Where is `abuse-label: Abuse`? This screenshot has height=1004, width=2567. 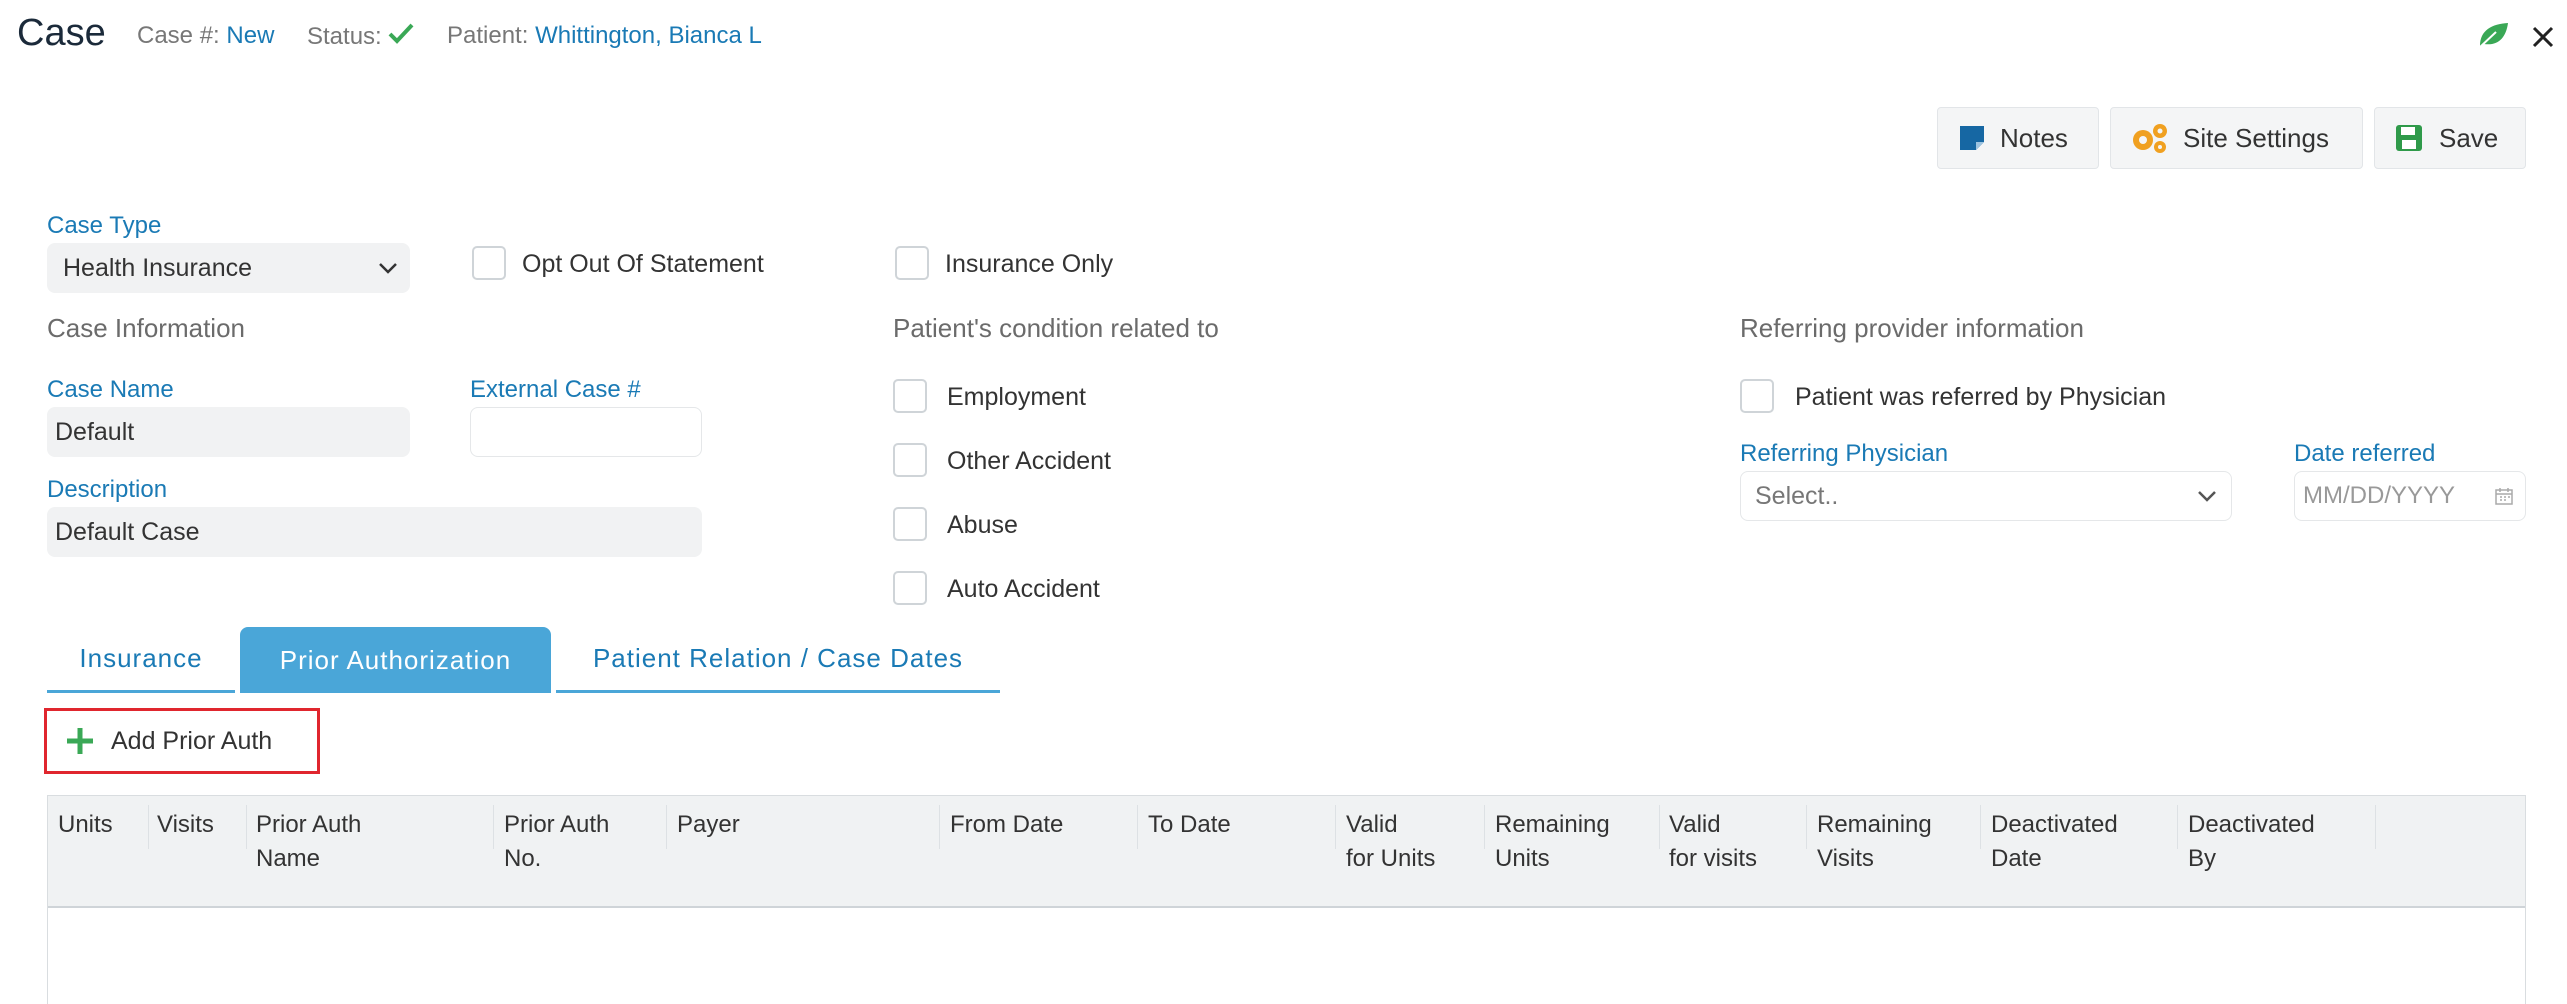 abuse-label: Abuse is located at coordinates (982, 525).